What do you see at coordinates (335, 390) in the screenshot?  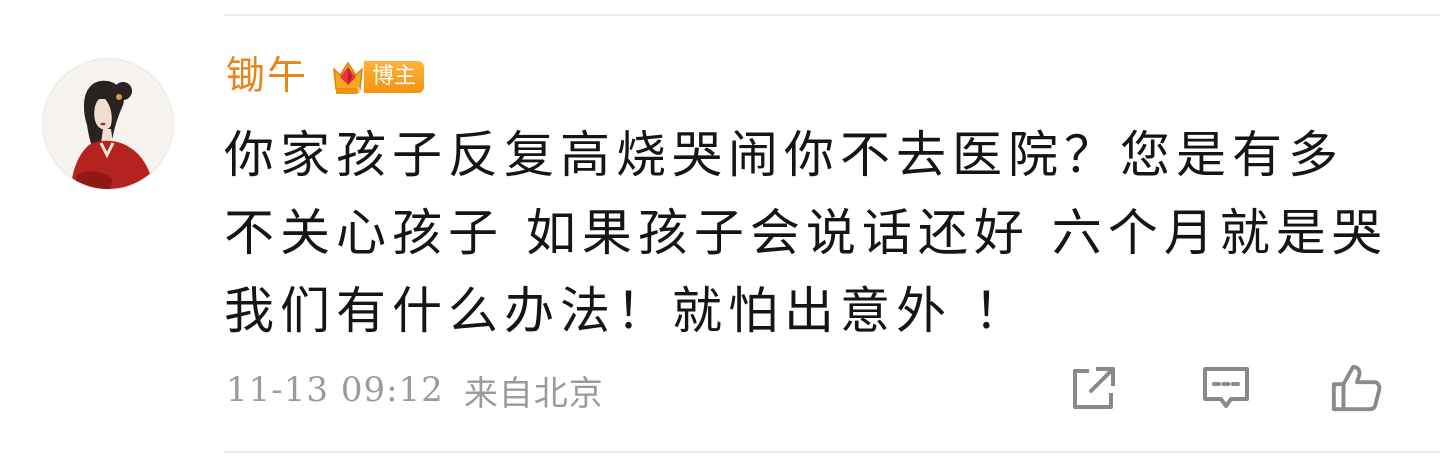 I see `timestamp: 11-13 09:12` at bounding box center [335, 390].